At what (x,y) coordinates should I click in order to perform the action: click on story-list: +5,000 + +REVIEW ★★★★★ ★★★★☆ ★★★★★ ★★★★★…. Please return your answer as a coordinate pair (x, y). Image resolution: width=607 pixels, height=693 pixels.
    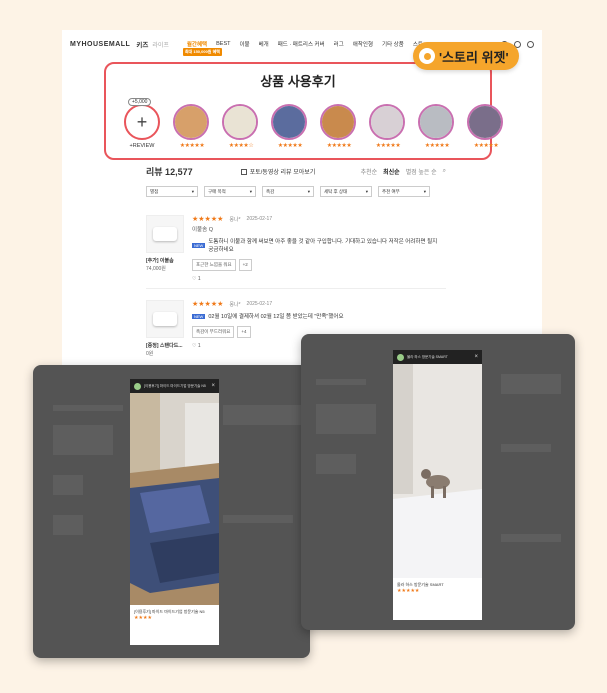
    Looking at the image, I should click on (313, 123).